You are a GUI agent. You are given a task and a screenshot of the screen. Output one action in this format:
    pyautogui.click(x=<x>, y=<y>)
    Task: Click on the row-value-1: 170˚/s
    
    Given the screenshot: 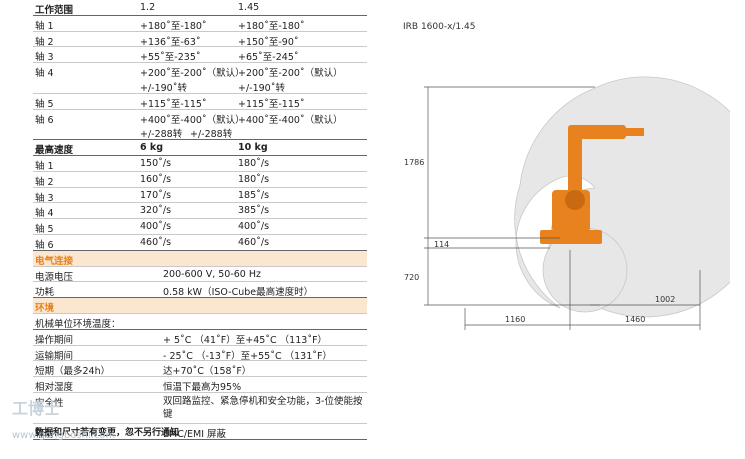 What is the action you would take?
    pyautogui.click(x=156, y=195)
    